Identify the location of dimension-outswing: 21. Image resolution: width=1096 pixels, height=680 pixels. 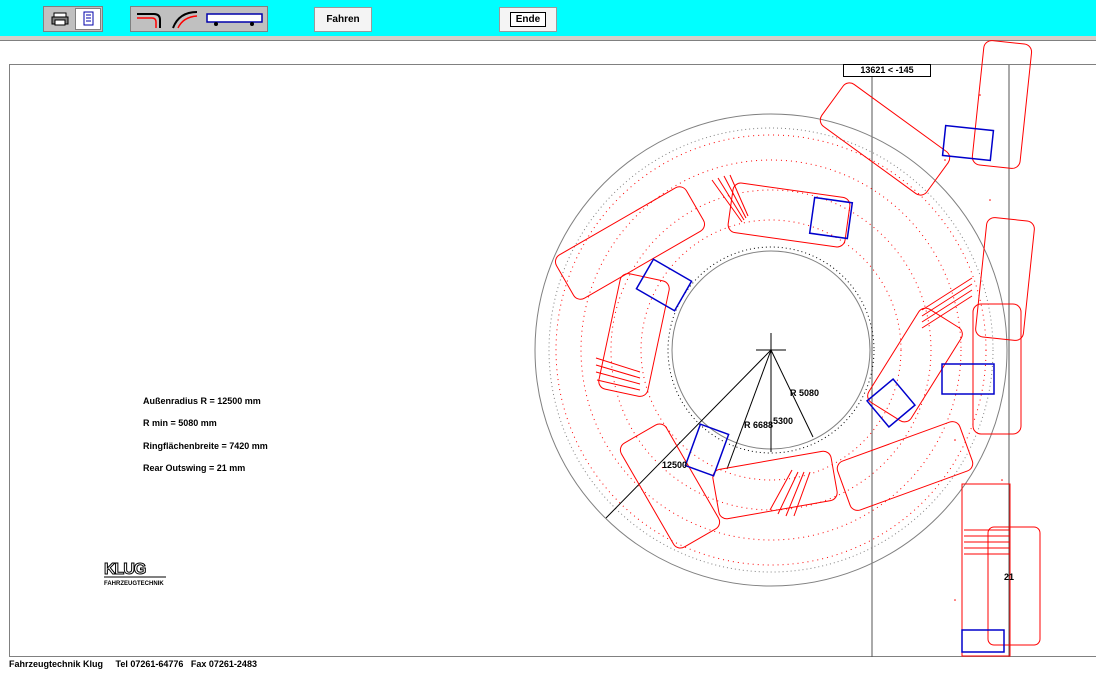
(1009, 577).